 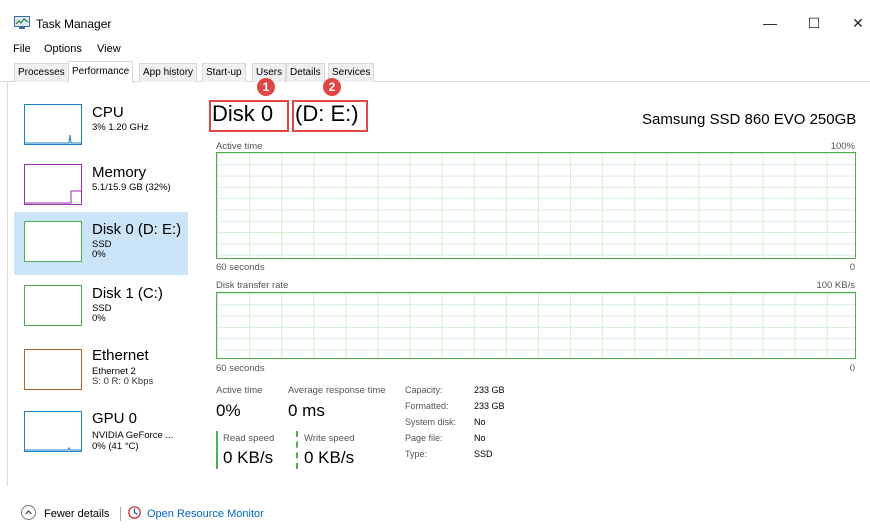 I want to click on ethernet-thumbnail-graph, so click(x=53, y=369).